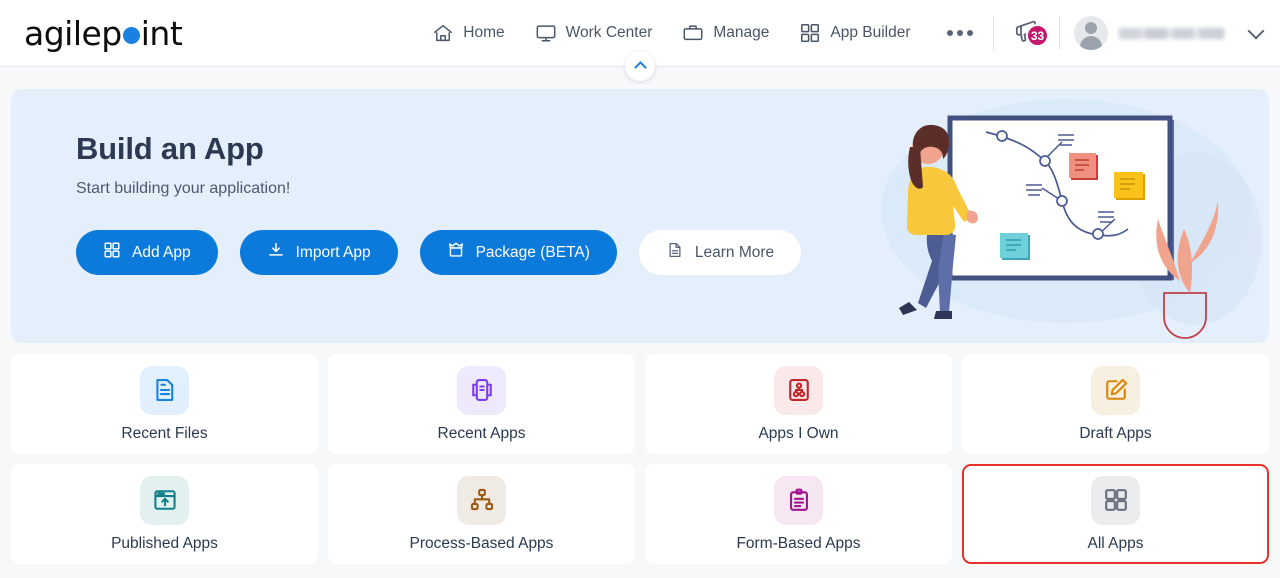 The width and height of the screenshot is (1280, 578). Describe the element at coordinates (798, 543) in the screenshot. I see `tile-label: Form-Based Apps` at that location.